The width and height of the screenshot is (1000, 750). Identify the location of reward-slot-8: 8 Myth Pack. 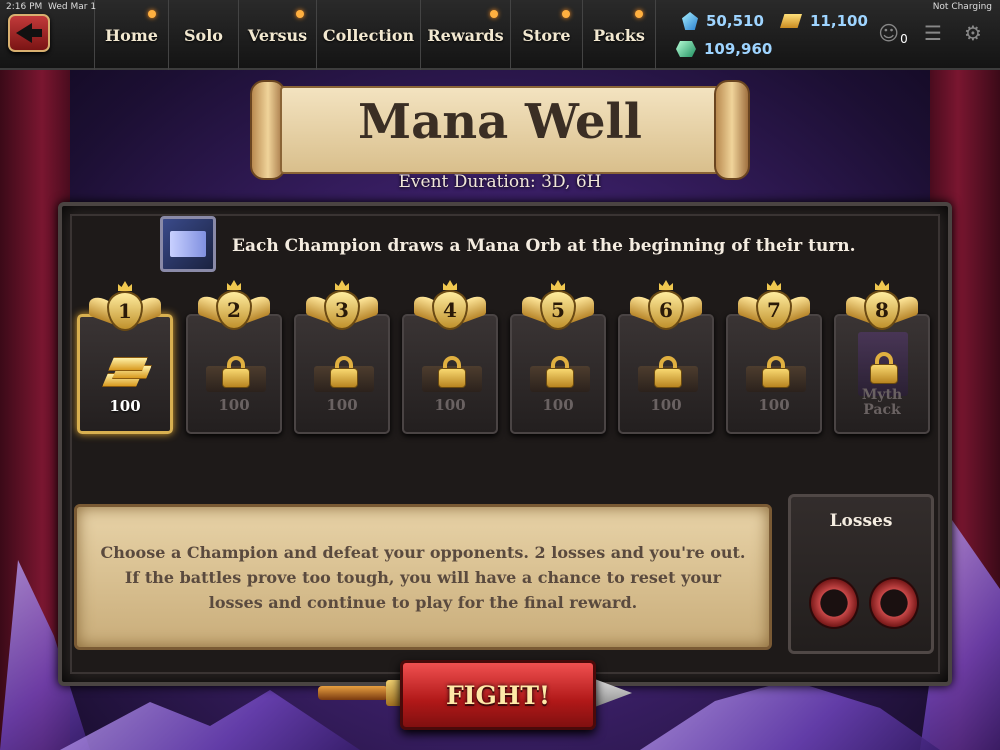
(882, 357).